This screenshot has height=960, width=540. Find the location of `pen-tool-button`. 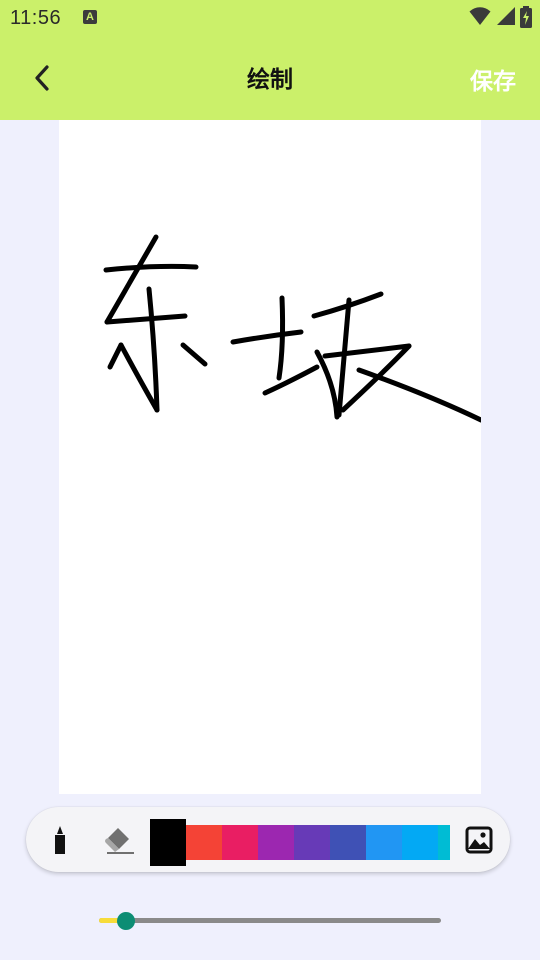

pen-tool-button is located at coordinates (60, 839).